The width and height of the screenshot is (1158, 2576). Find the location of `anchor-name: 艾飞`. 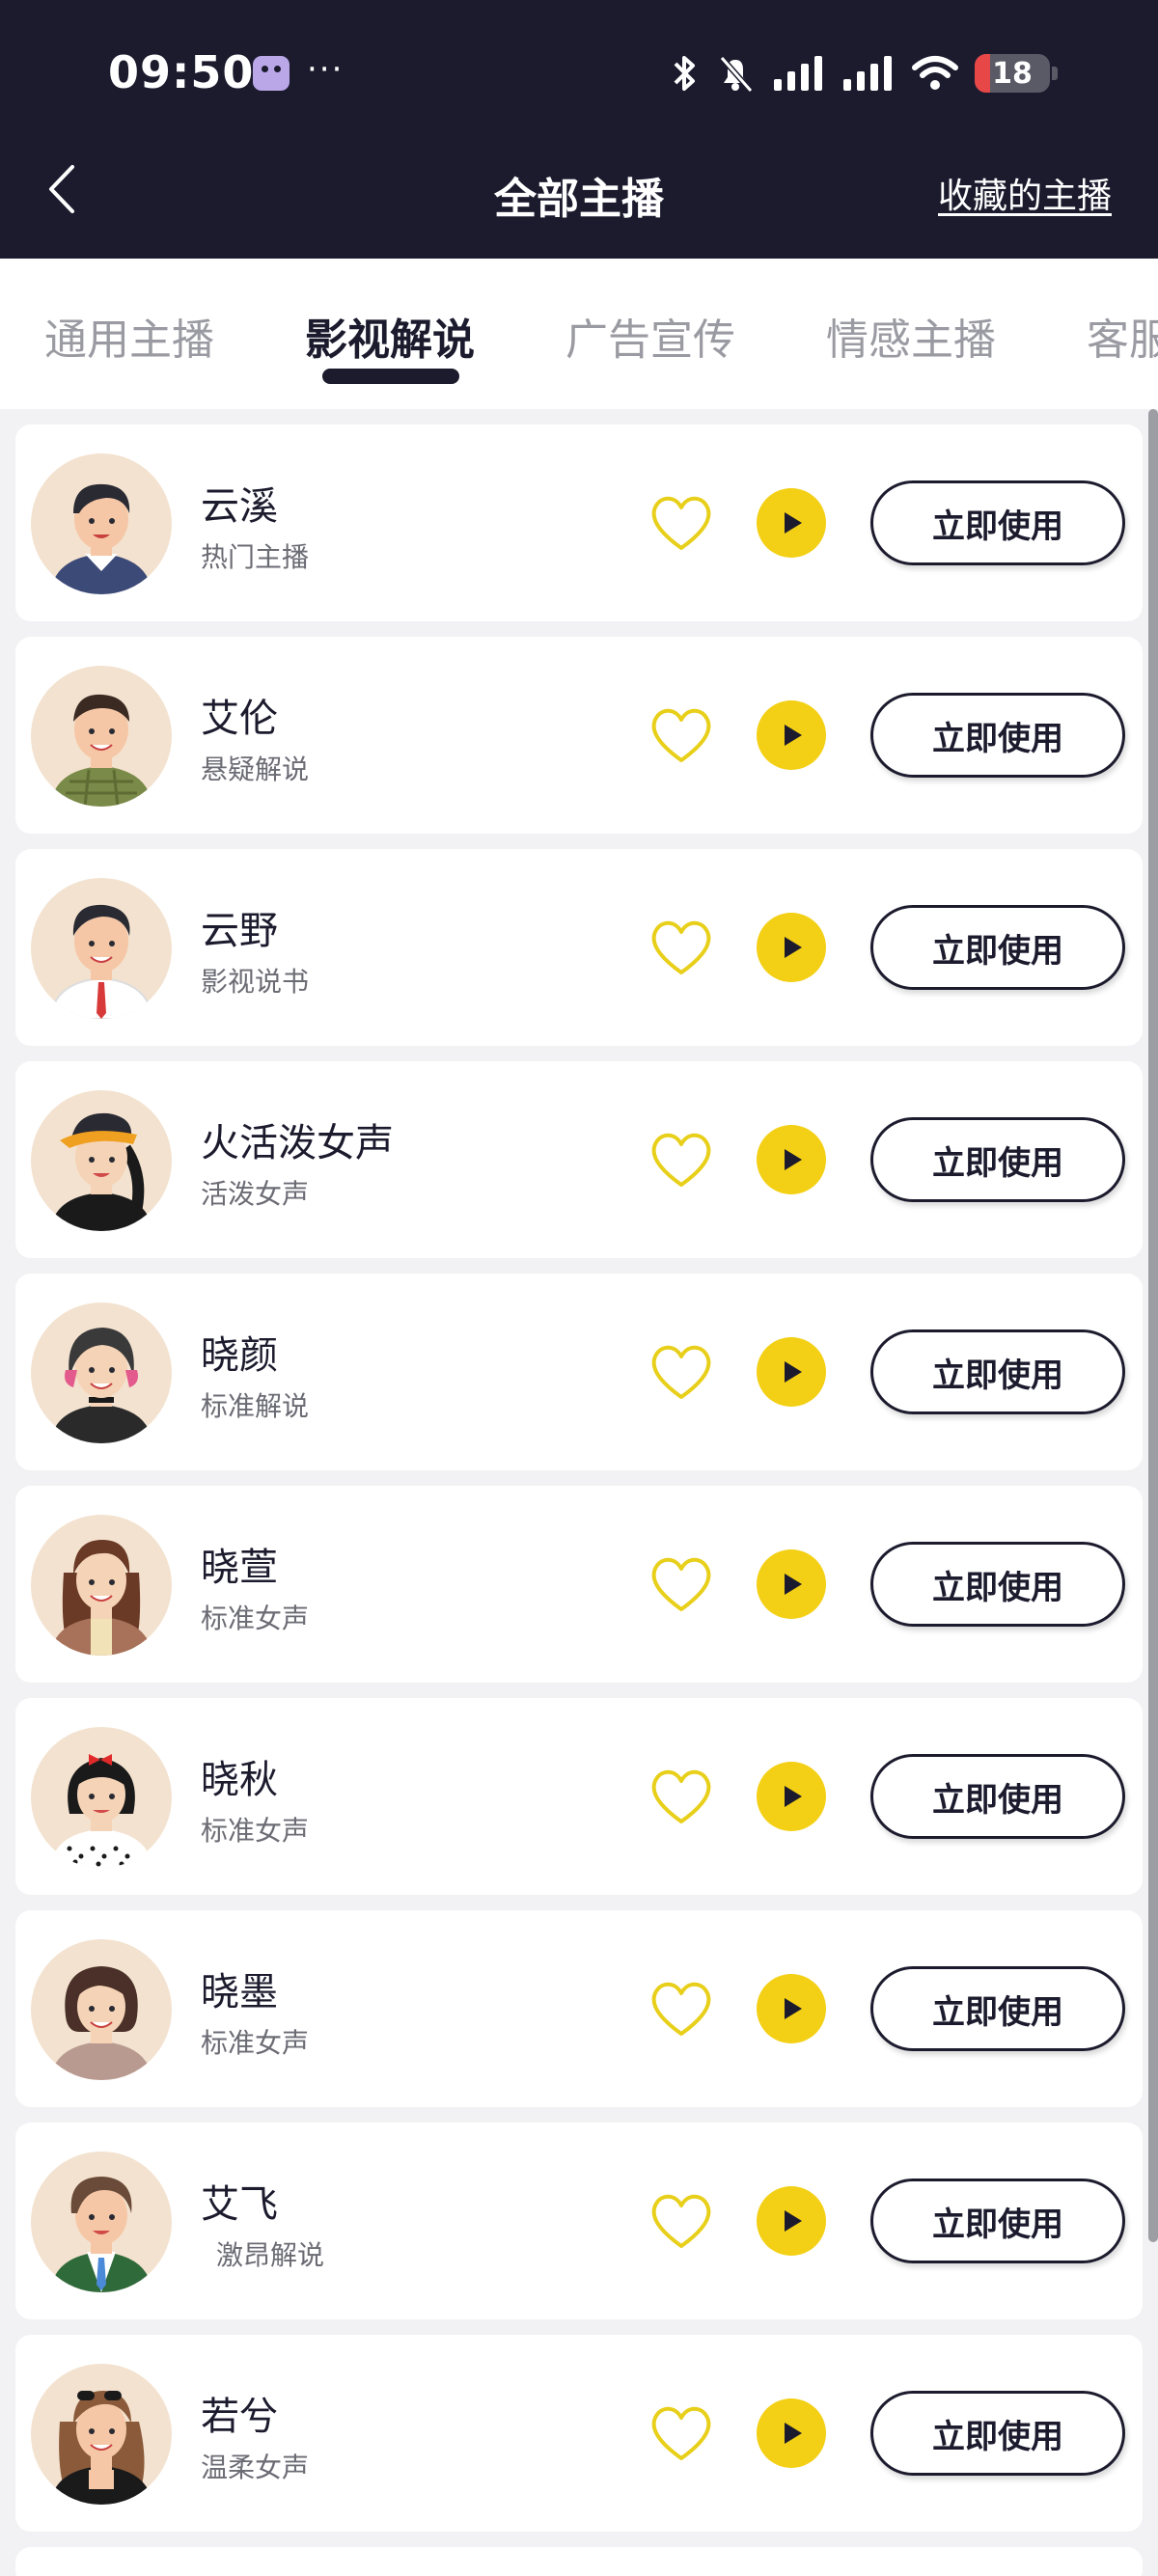

anchor-name: 艾飞 is located at coordinates (239, 2204).